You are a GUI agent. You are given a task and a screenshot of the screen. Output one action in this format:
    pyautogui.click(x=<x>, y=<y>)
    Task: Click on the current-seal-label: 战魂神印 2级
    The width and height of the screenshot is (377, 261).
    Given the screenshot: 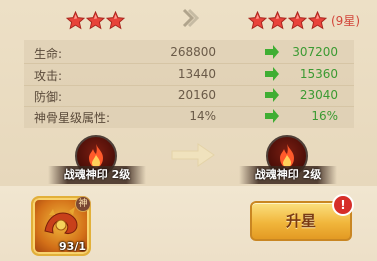 What is the action you would take?
    pyautogui.click(x=97, y=175)
    